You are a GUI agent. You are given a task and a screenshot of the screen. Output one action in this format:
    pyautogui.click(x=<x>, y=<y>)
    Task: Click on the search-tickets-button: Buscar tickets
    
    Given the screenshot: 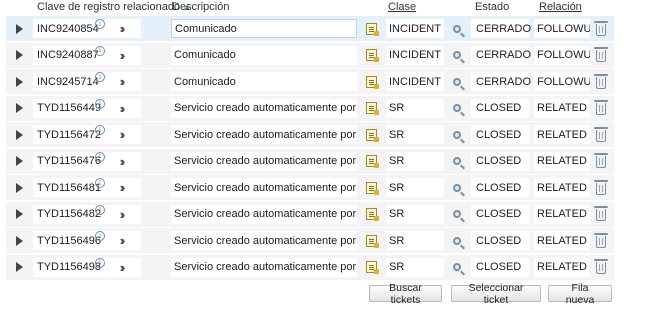 What is the action you would take?
    pyautogui.click(x=405, y=294)
    